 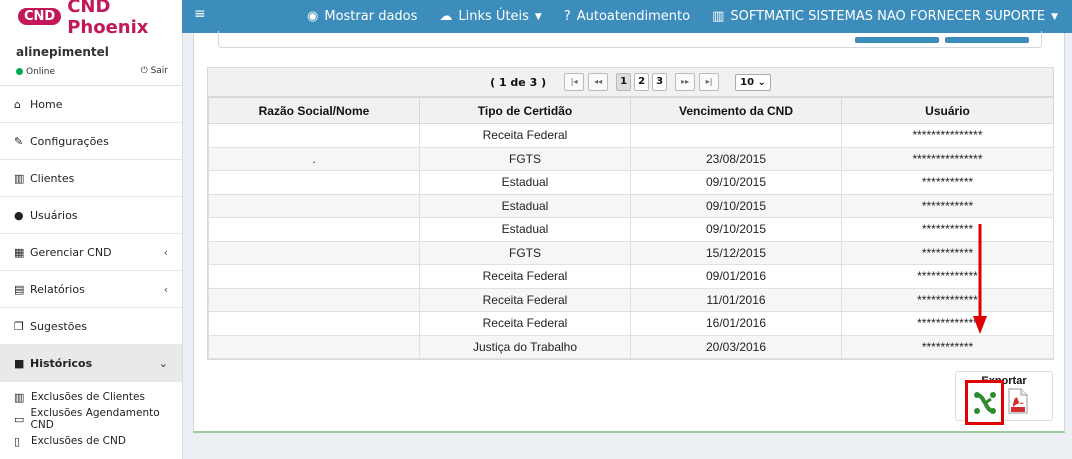 I want to click on top-menu-links-uteis: ☁ Links Úteis ▼, so click(x=490, y=16).